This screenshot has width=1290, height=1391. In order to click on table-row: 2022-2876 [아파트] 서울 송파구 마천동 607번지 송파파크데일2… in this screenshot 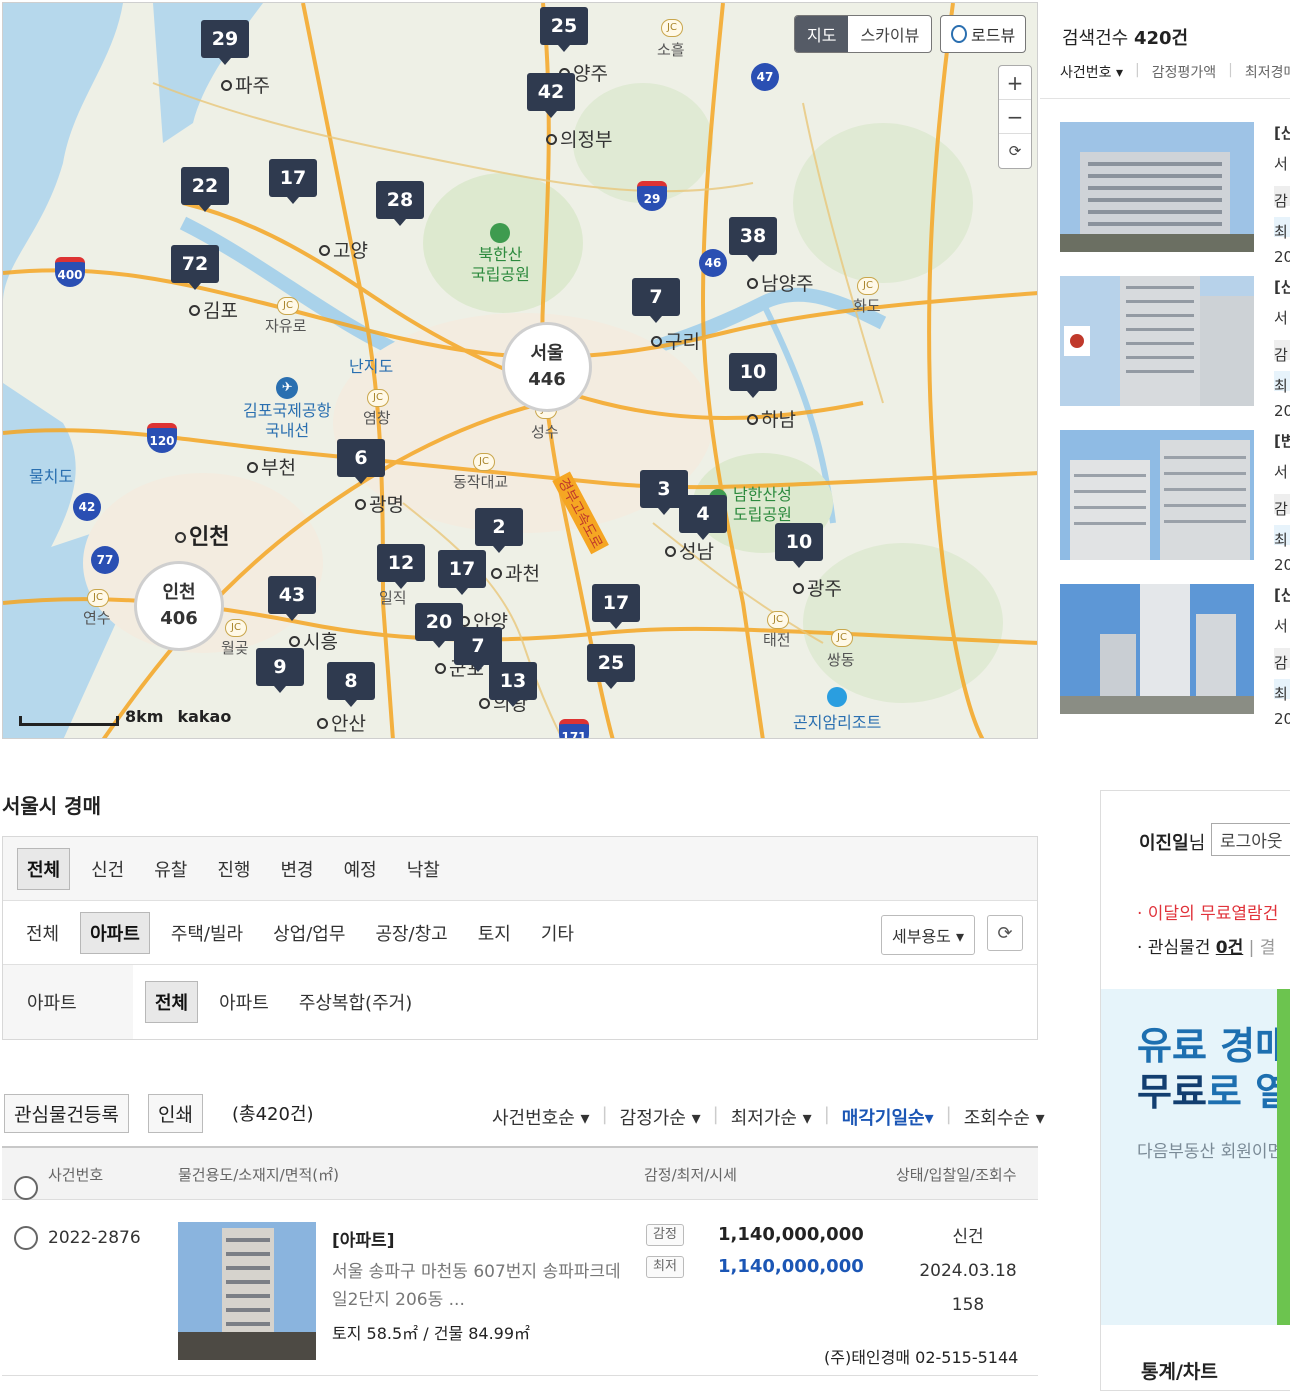, I will do `click(520, 1288)`.